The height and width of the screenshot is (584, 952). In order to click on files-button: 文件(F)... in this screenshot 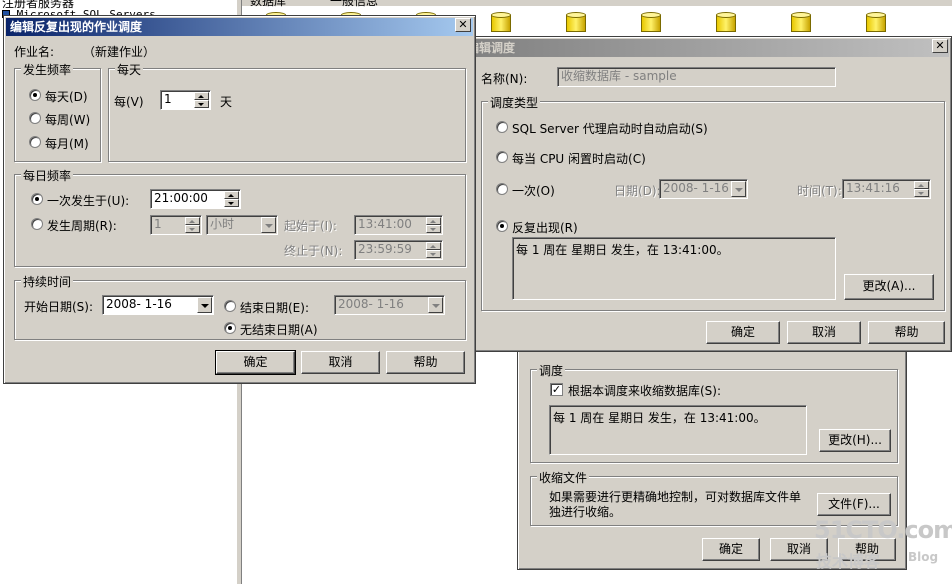, I will do `click(854, 504)`.